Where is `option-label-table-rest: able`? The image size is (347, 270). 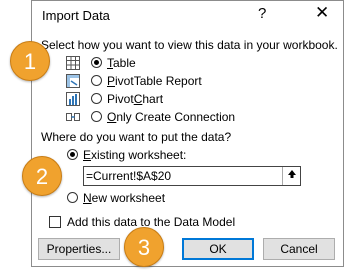 option-label-table-rest: able is located at coordinates (124, 63).